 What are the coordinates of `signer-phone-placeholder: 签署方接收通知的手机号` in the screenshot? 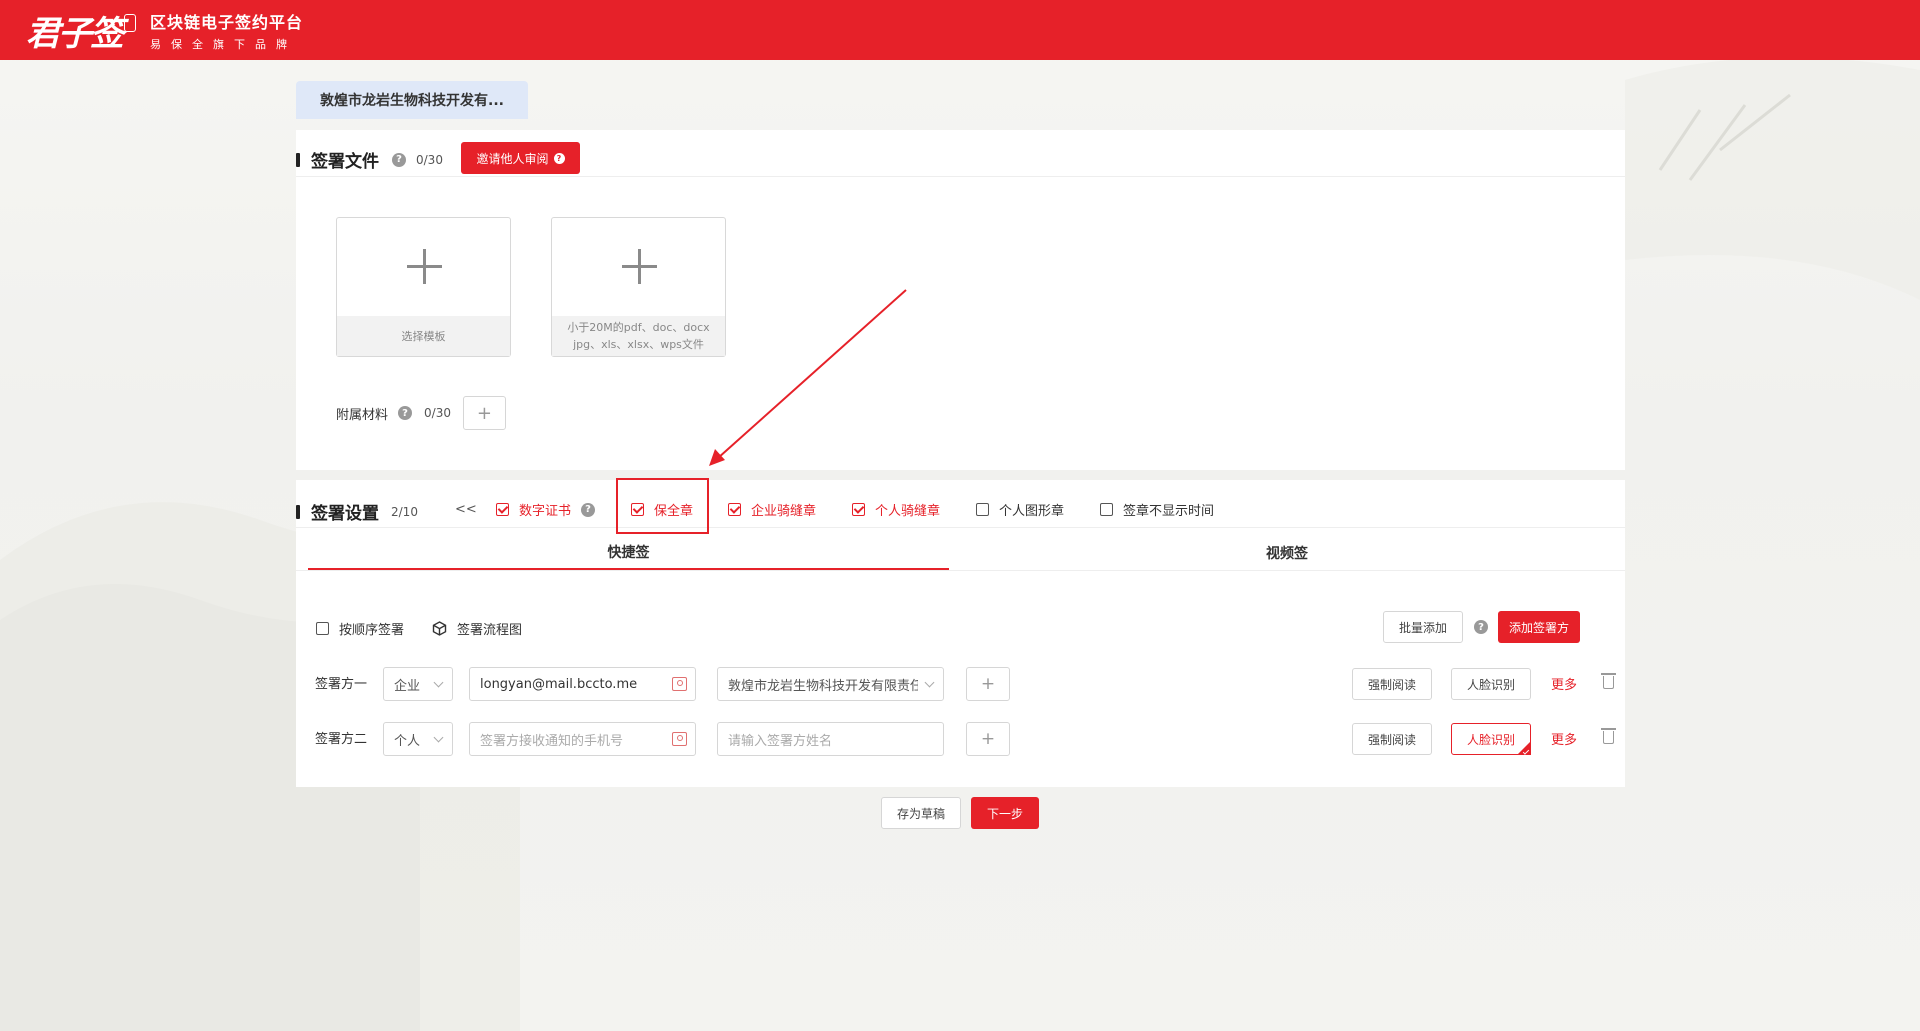 It's located at (552, 741).